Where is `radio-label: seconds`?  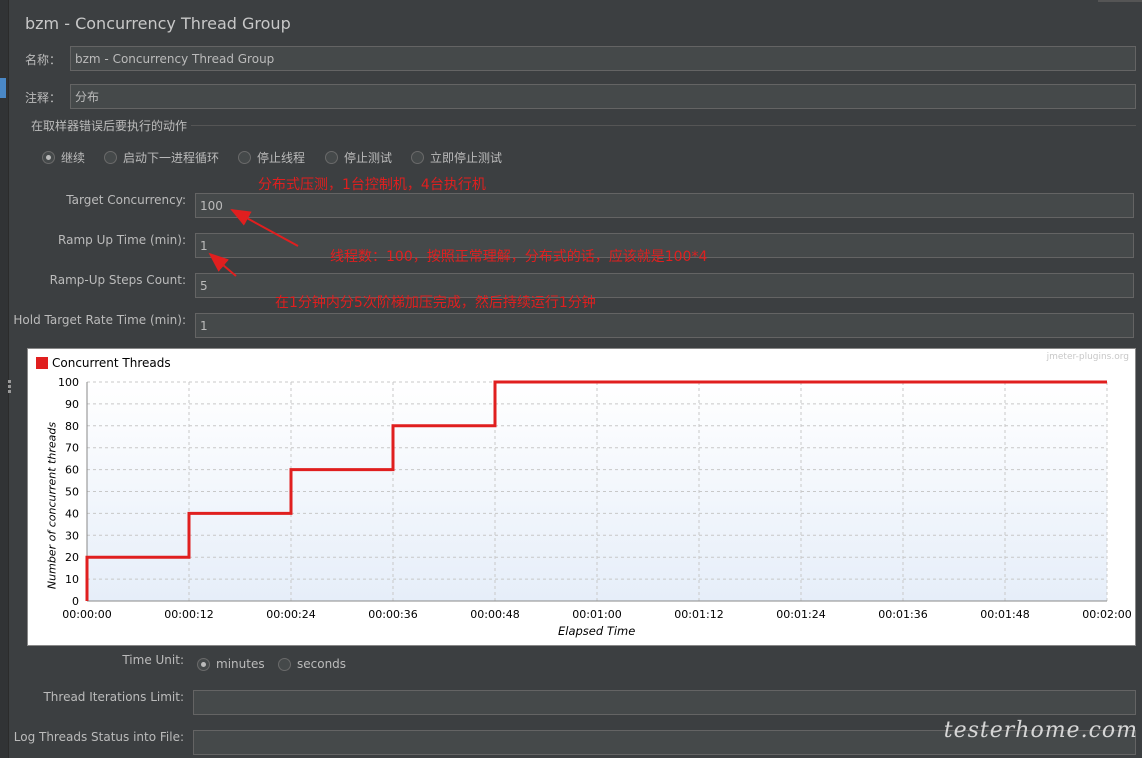 radio-label: seconds is located at coordinates (322, 664).